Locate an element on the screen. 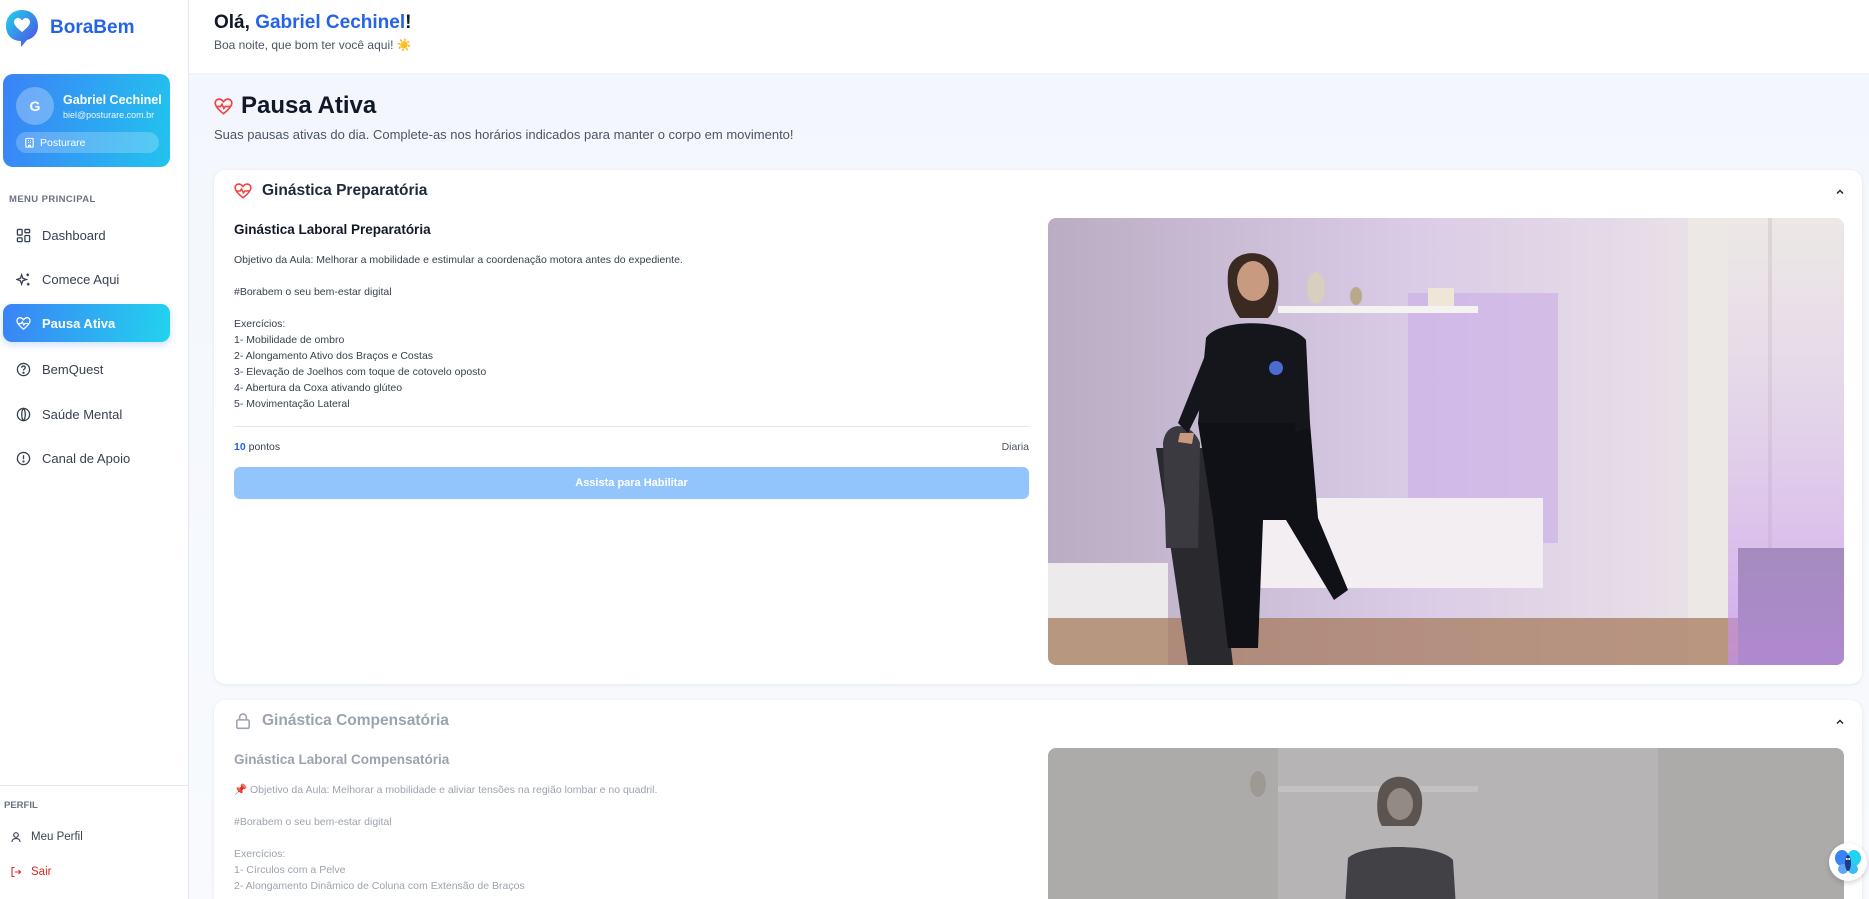  company-badge: Posturare is located at coordinates (87, 142).